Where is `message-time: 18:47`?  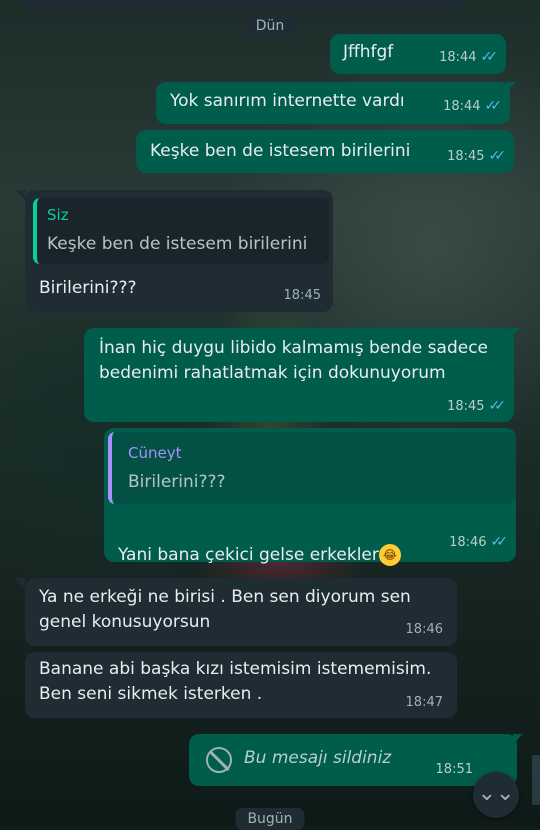
message-time: 18:47 is located at coordinates (424, 702).